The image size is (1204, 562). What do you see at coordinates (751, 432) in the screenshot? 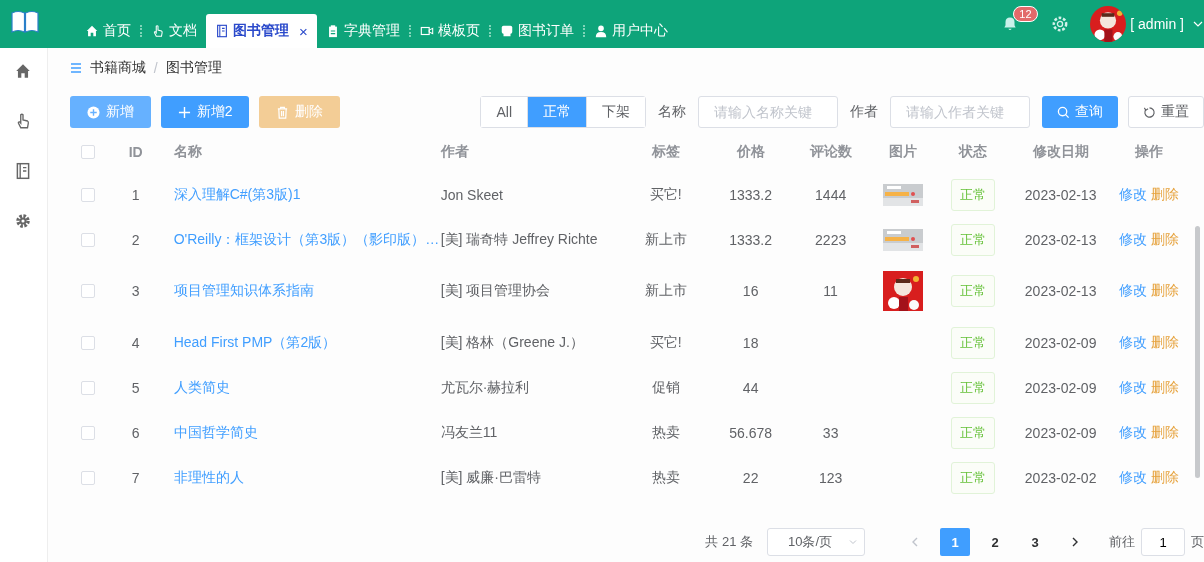
I see `table-cell: 56.678` at bounding box center [751, 432].